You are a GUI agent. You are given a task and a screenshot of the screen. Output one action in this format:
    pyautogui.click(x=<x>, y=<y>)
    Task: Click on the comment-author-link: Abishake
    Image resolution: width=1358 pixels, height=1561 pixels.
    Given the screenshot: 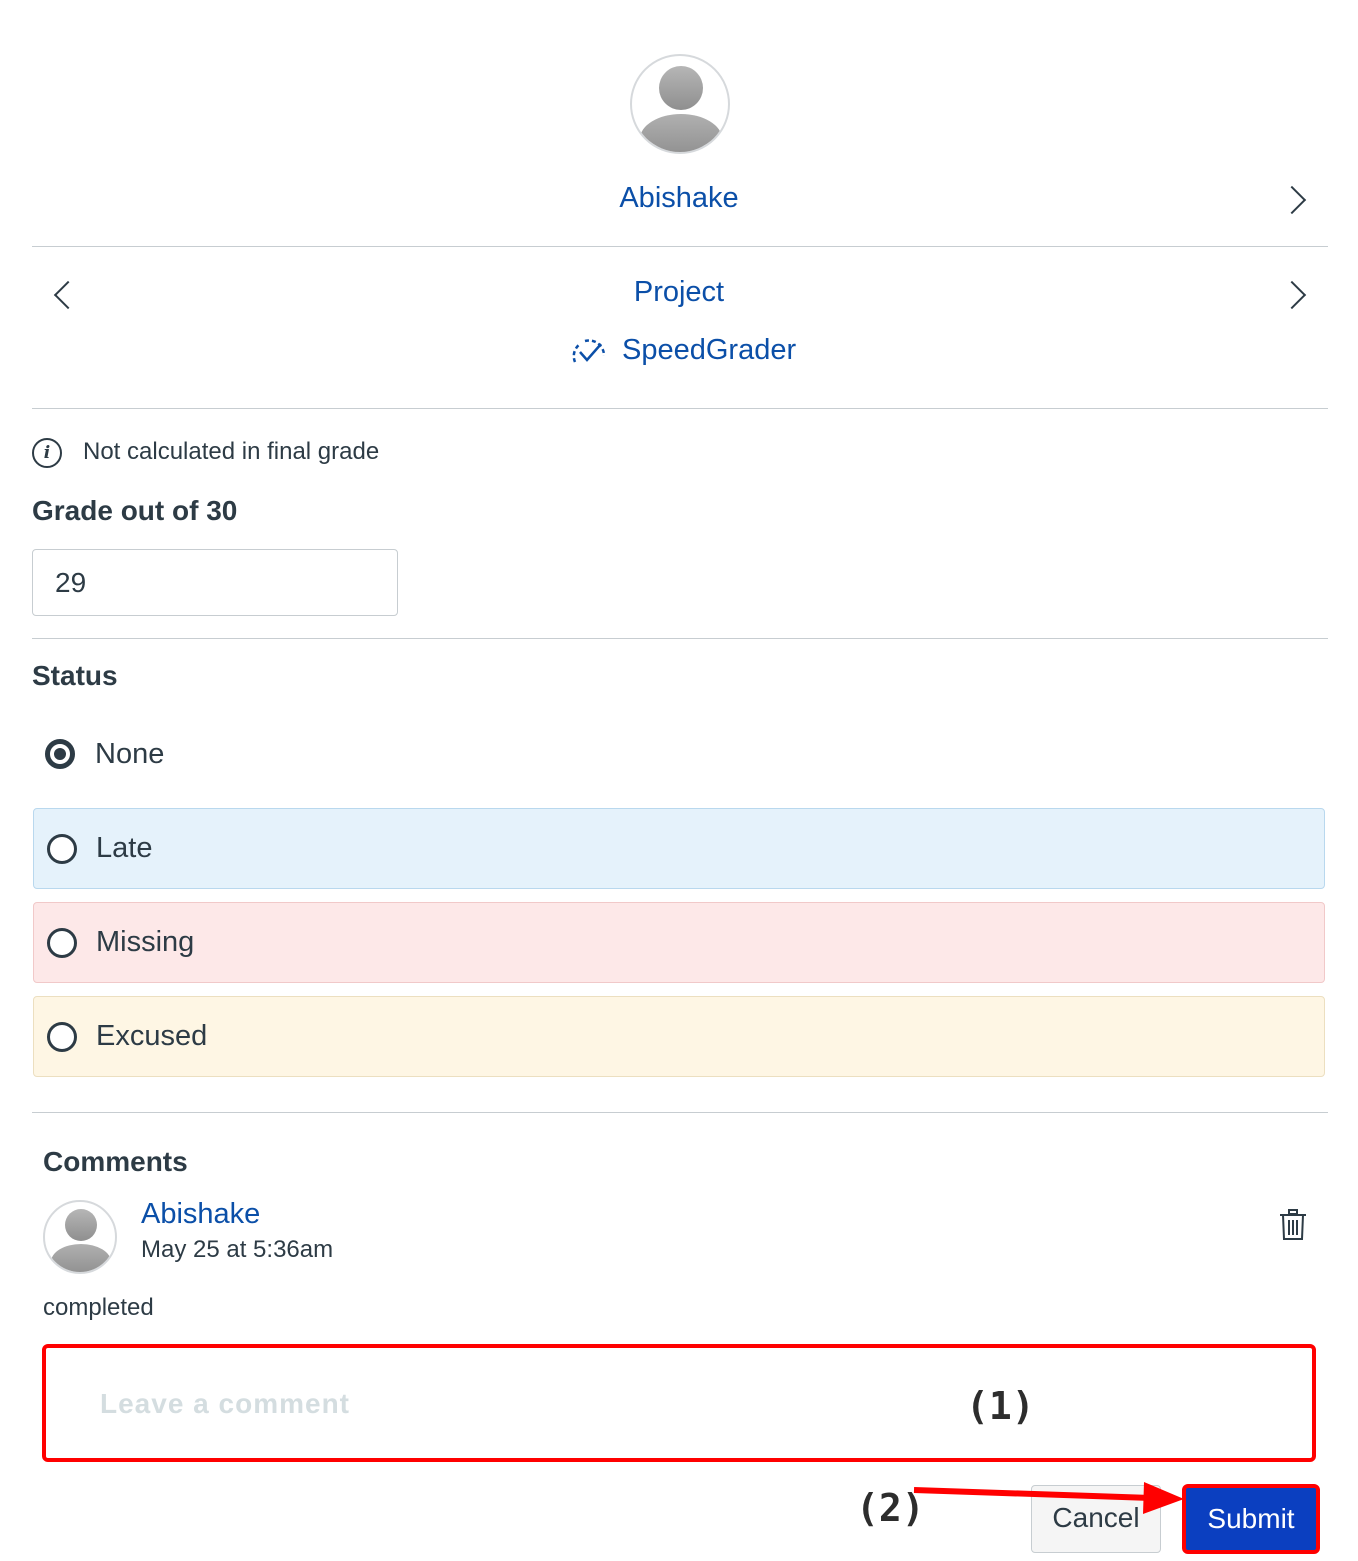 What is the action you would take?
    pyautogui.click(x=200, y=1214)
    